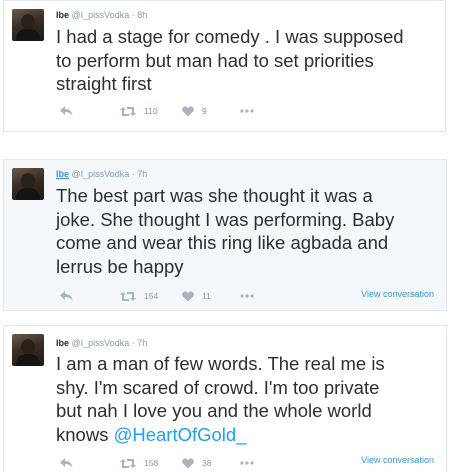 Image resolution: width=450 pixels, height=472 pixels. Describe the element at coordinates (207, 463) in the screenshot. I see `like-count: 38` at that location.